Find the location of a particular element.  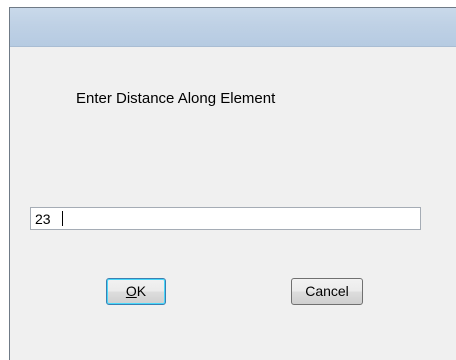

cancel-button: Cancel is located at coordinates (327, 291).